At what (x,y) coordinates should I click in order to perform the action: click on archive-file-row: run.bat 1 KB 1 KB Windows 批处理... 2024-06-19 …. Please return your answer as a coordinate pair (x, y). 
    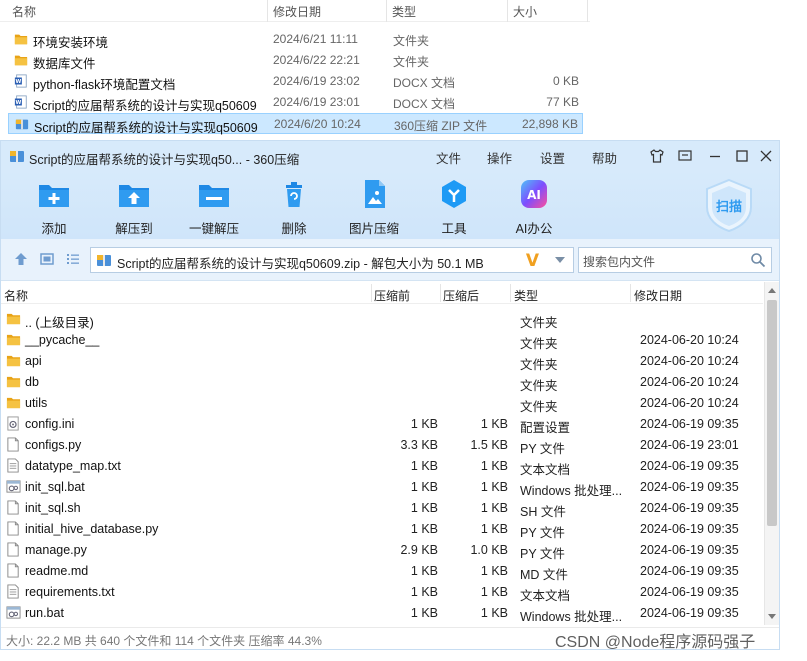
    Looking at the image, I should click on (382, 613).